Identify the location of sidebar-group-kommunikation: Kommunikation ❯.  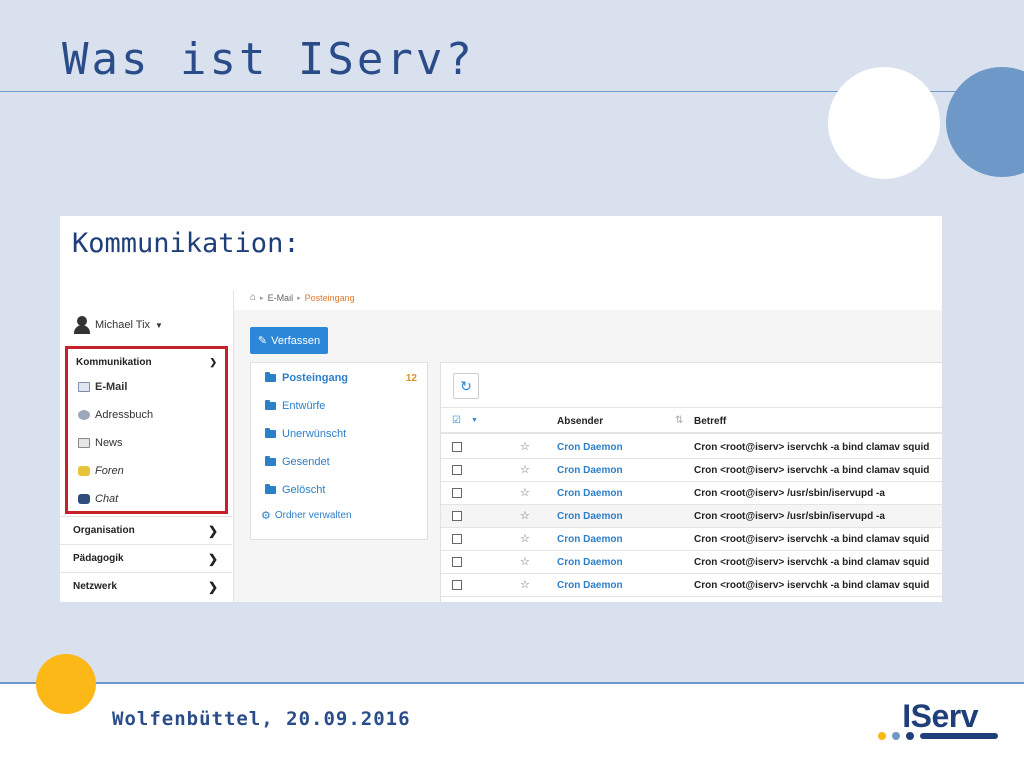
(146, 362).